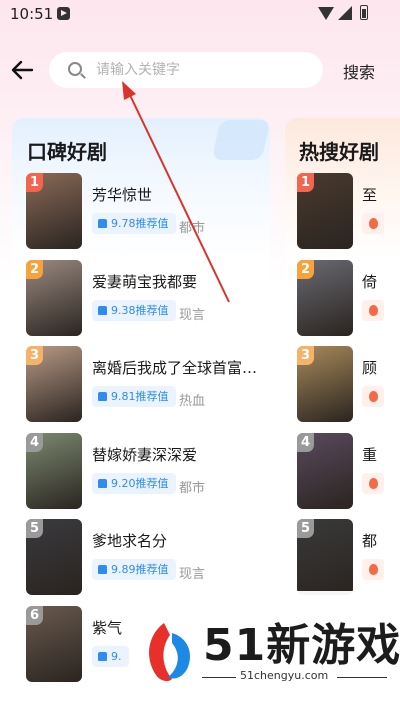 The height and width of the screenshot is (711, 400). Describe the element at coordinates (369, 454) in the screenshot. I see `drama-title: 重` at that location.